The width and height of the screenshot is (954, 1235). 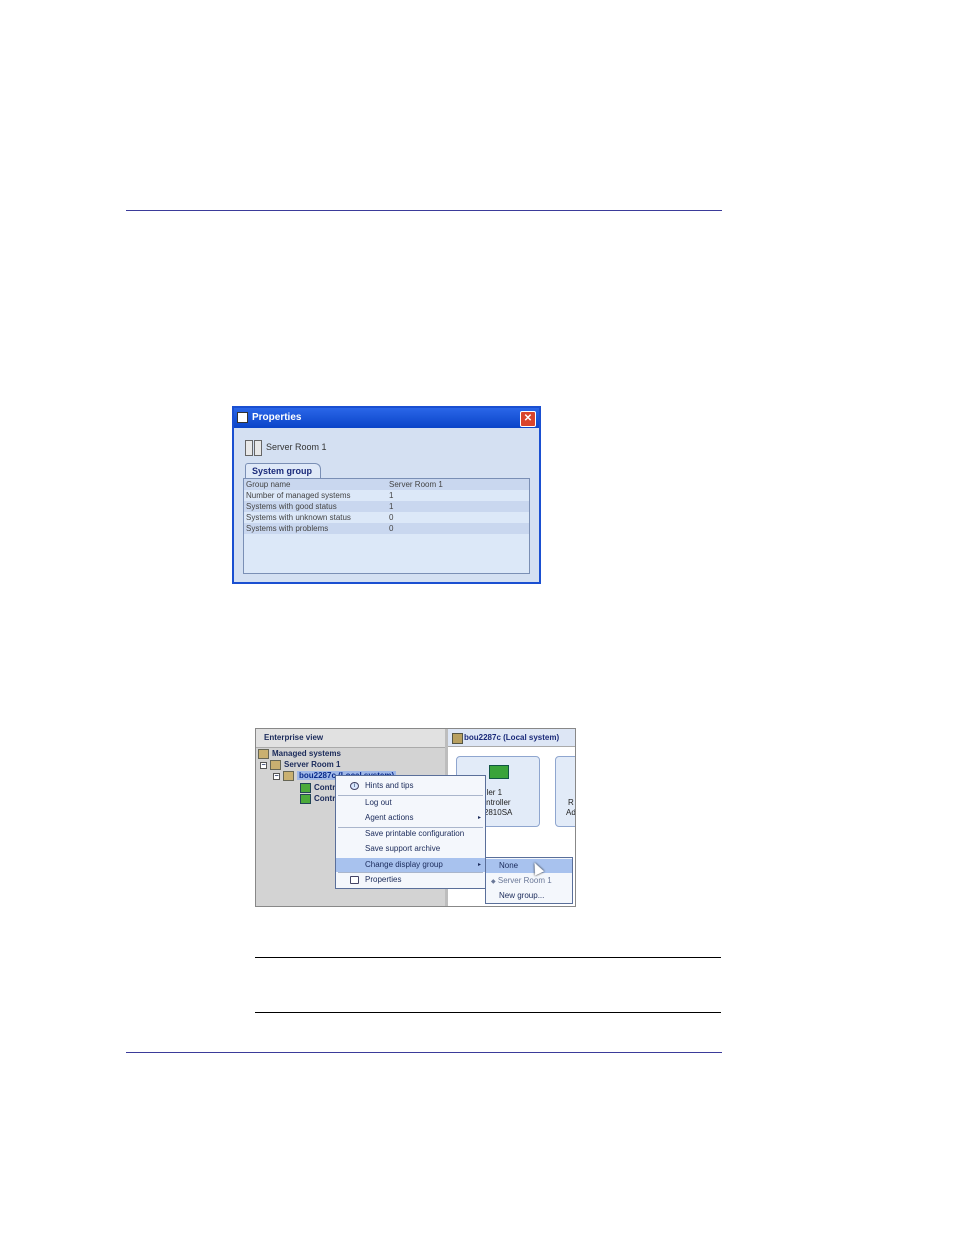 What do you see at coordinates (410, 786) in the screenshot?
I see `menu-item-hints: i Hints and tips` at bounding box center [410, 786].